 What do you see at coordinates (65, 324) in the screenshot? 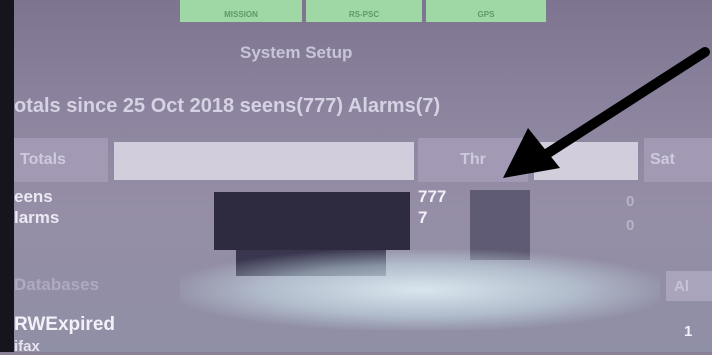
I see `db-row-rwexpired: RWExpired` at bounding box center [65, 324].